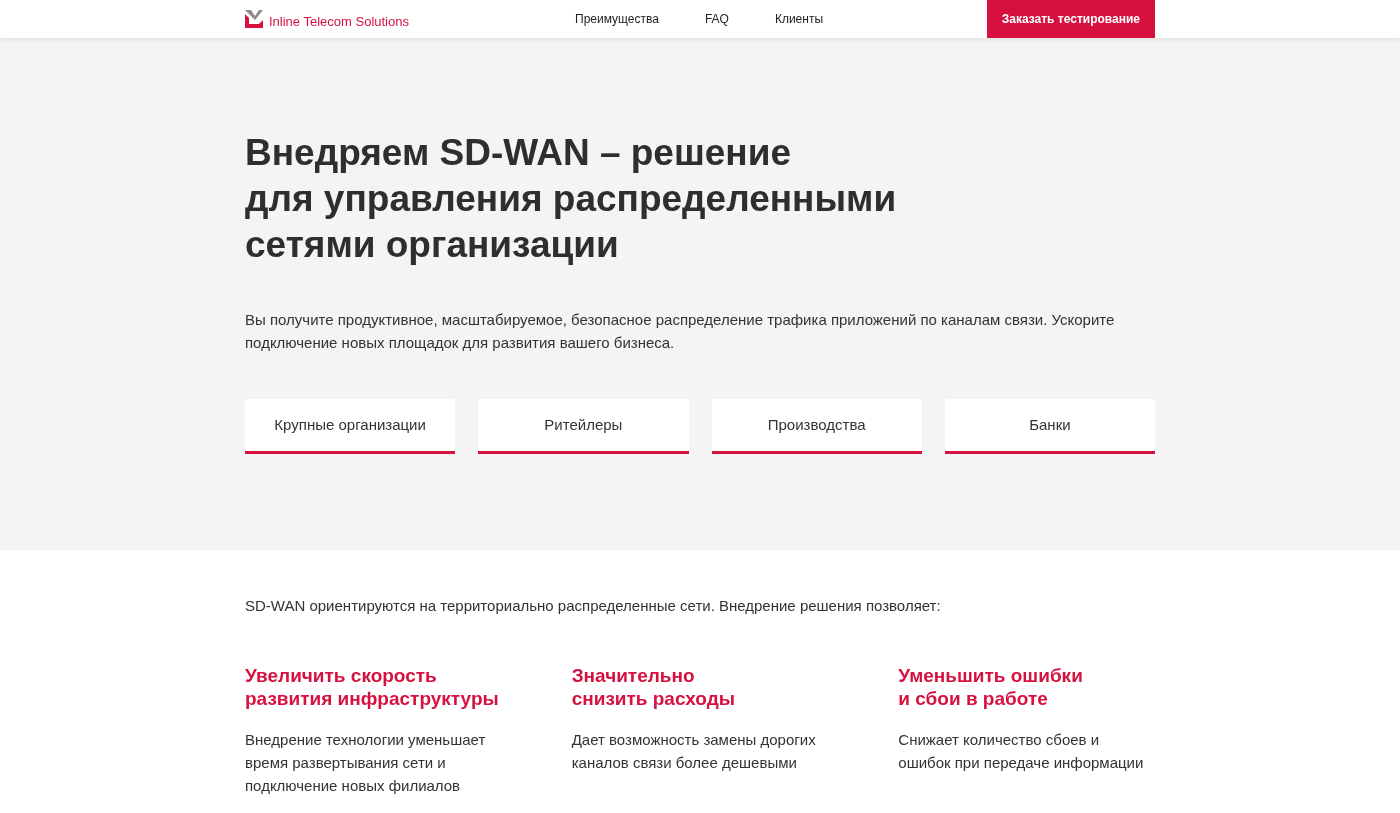 The width and height of the screenshot is (1400, 813). I want to click on nav-link: Преимущества, so click(617, 19).